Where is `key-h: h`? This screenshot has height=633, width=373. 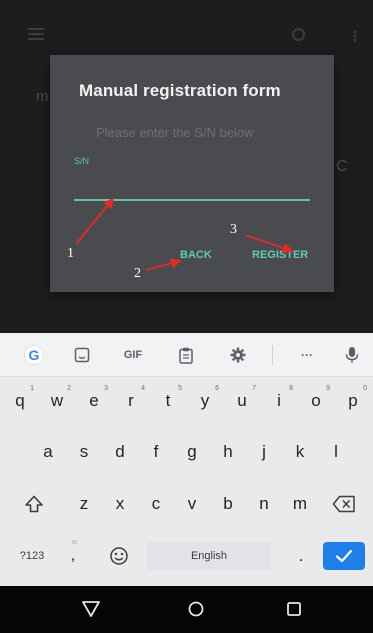
key-h: h is located at coordinates (228, 452).